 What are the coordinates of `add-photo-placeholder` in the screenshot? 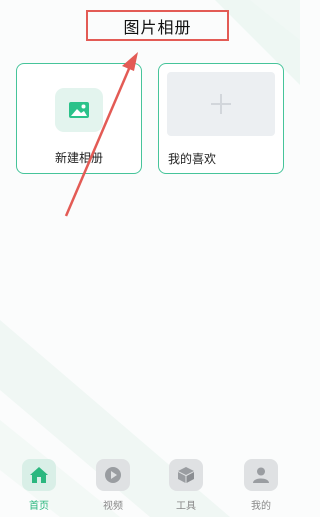 It's located at (221, 104).